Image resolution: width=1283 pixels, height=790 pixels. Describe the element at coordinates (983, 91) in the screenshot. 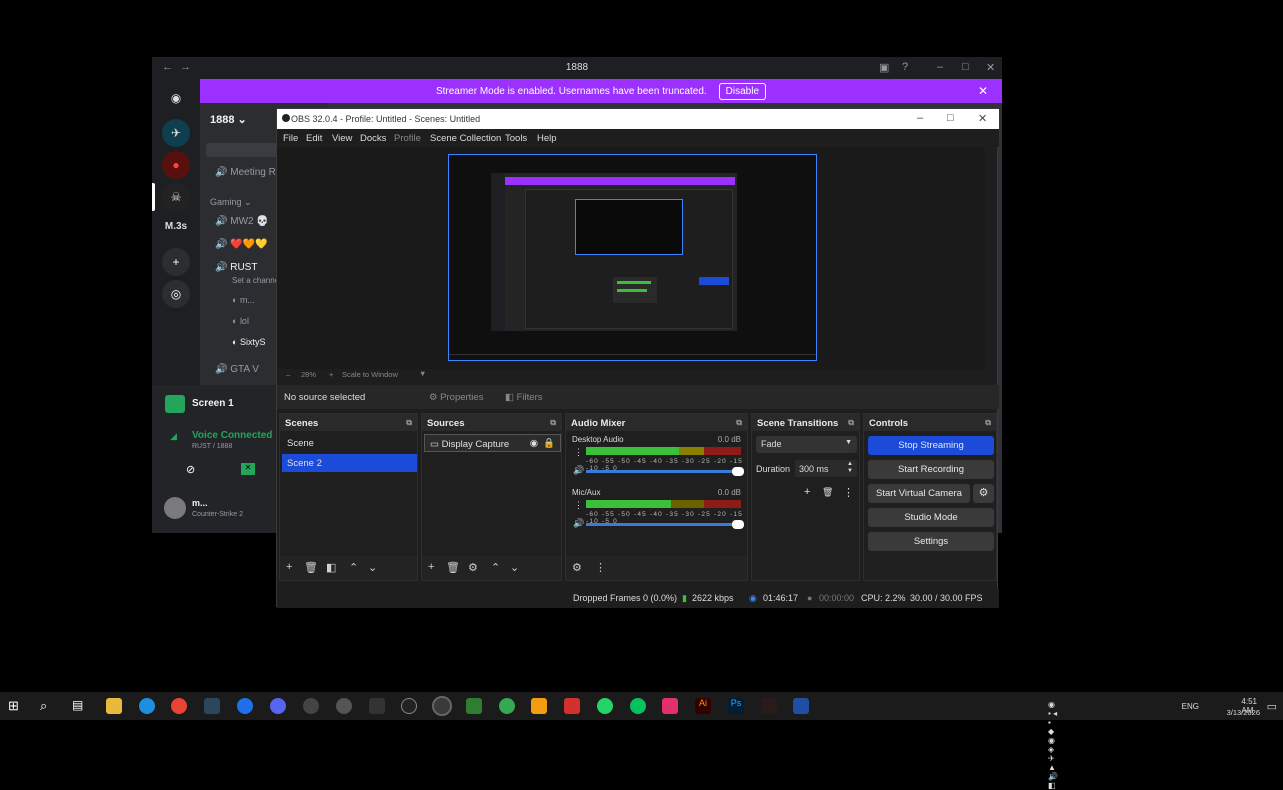

I see `close-banner-icon: ✕` at that location.